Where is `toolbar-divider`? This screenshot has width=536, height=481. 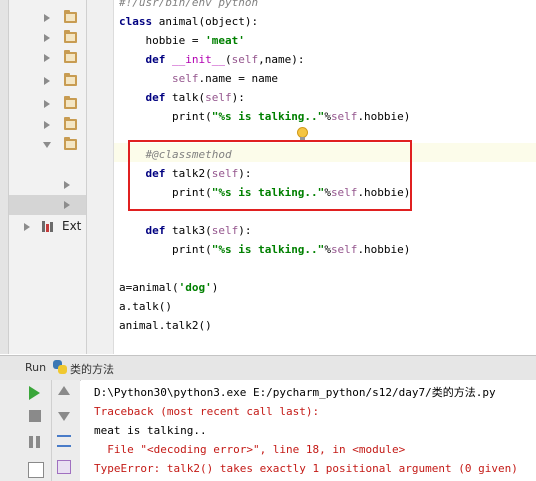 toolbar-divider is located at coordinates (51, 430).